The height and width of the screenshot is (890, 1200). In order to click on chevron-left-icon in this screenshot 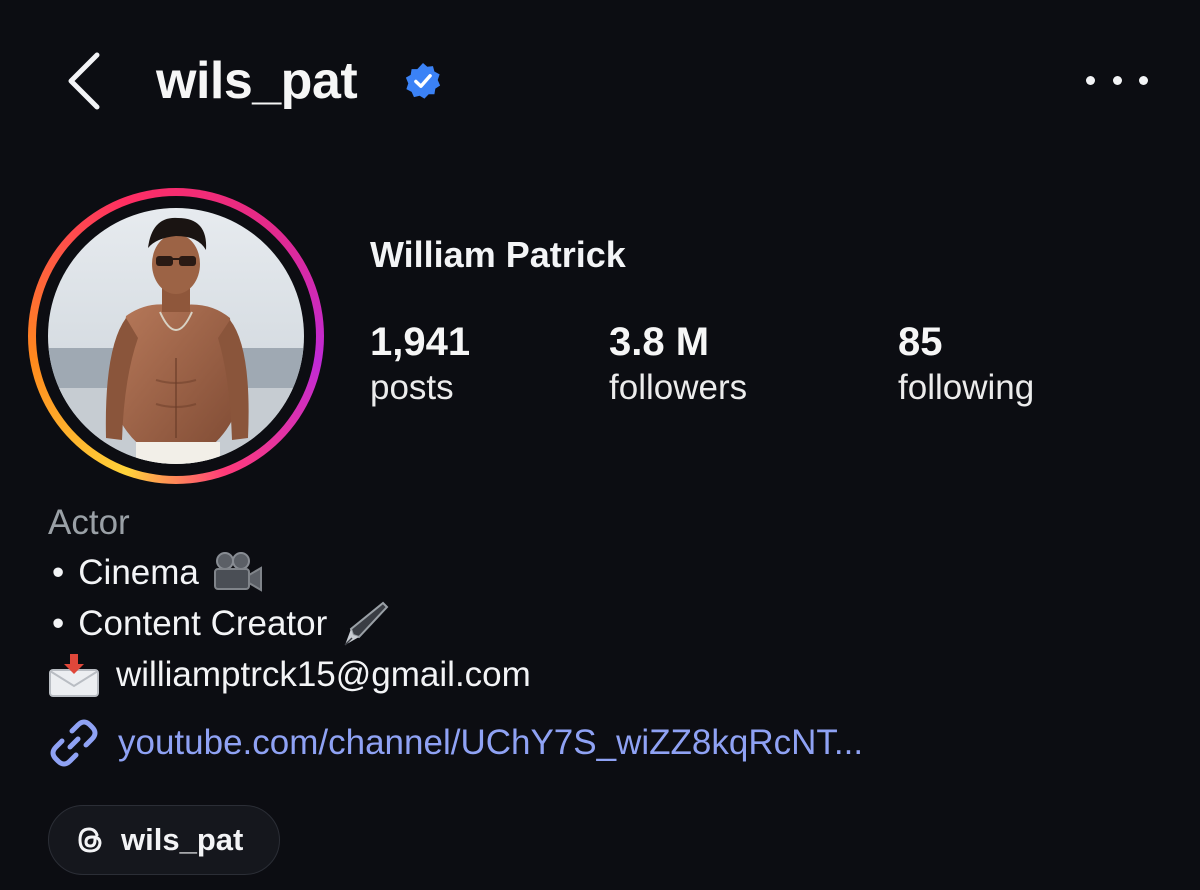, I will do `click(84, 81)`.